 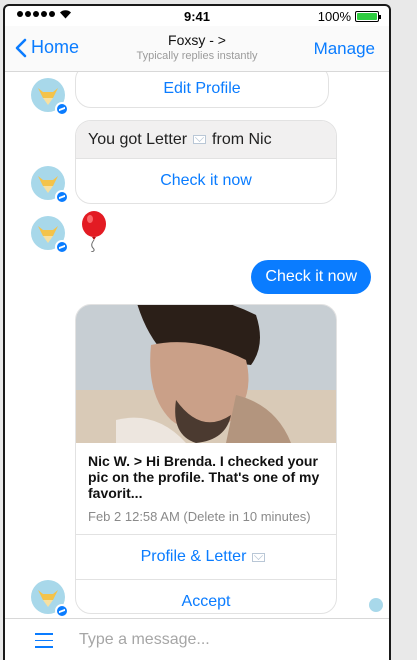 I want to click on status-bar: 9:41 100%, so click(x=197, y=16).